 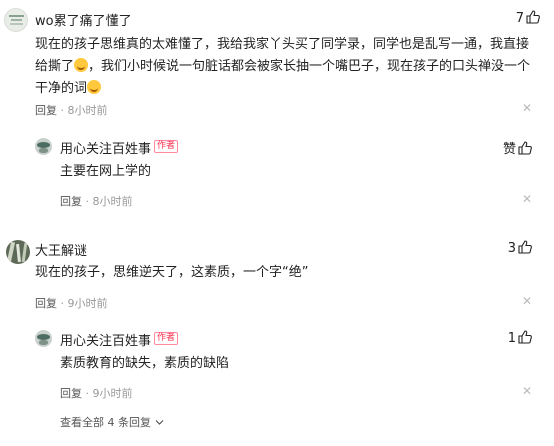 What do you see at coordinates (106, 171) in the screenshot?
I see `comment-text: 主要在网上学的` at bounding box center [106, 171].